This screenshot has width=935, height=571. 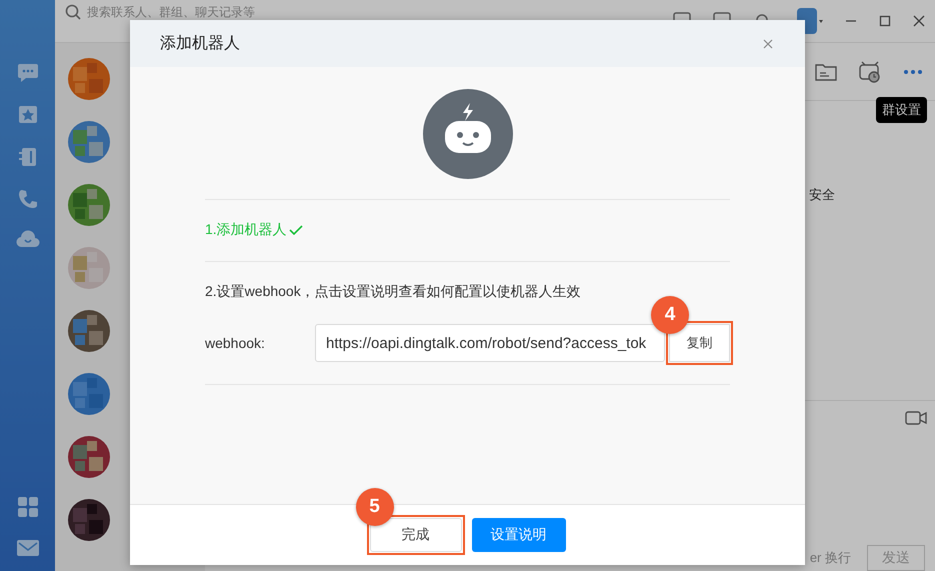 I want to click on maximize-icon, so click(x=885, y=21).